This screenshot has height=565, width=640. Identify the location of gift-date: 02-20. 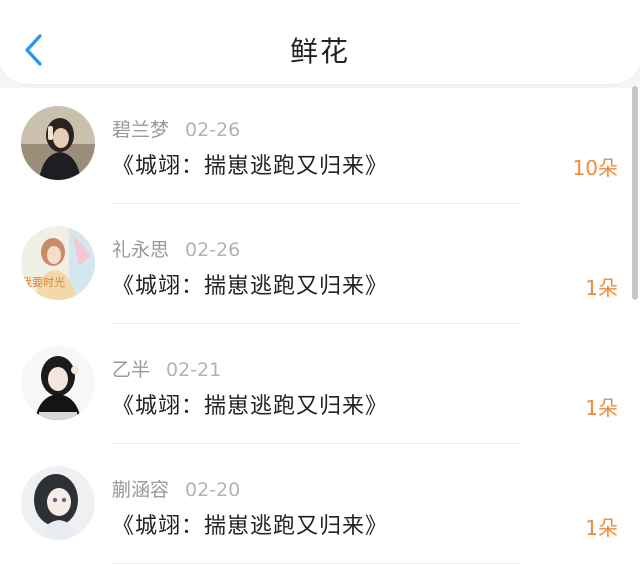
(213, 490).